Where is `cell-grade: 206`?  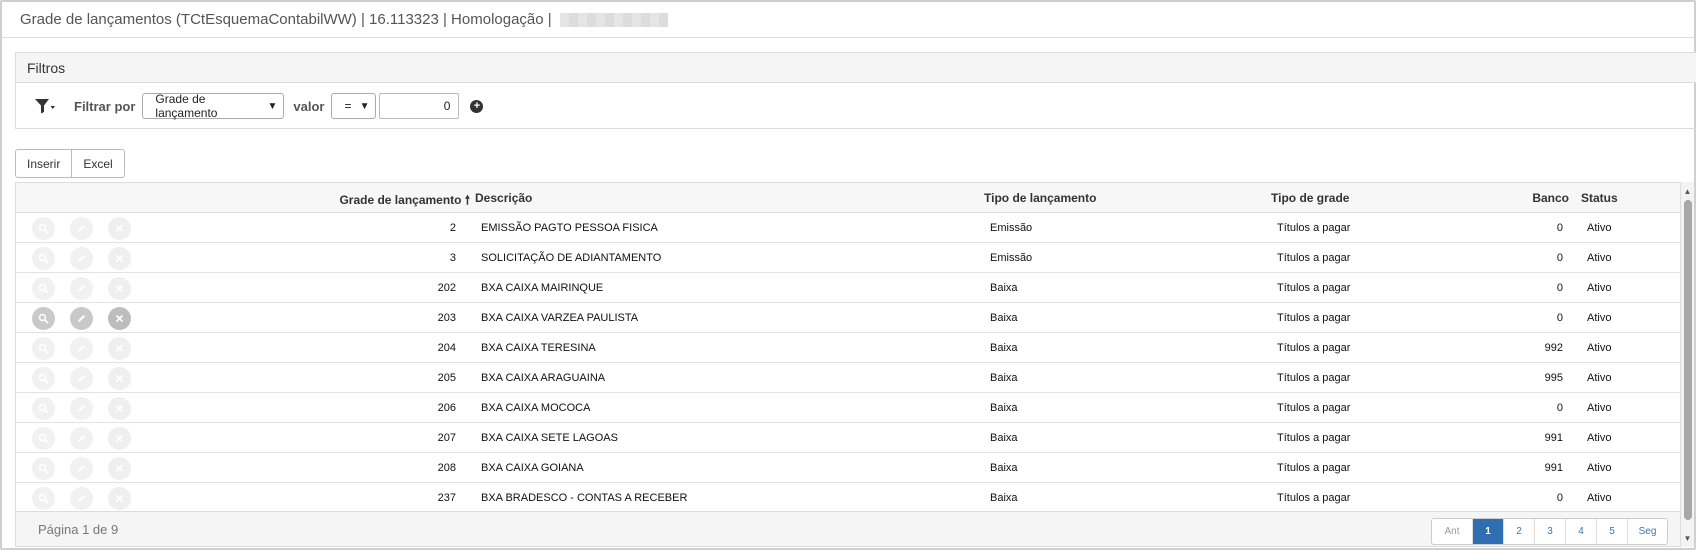 cell-grade: 206 is located at coordinates (446, 408).